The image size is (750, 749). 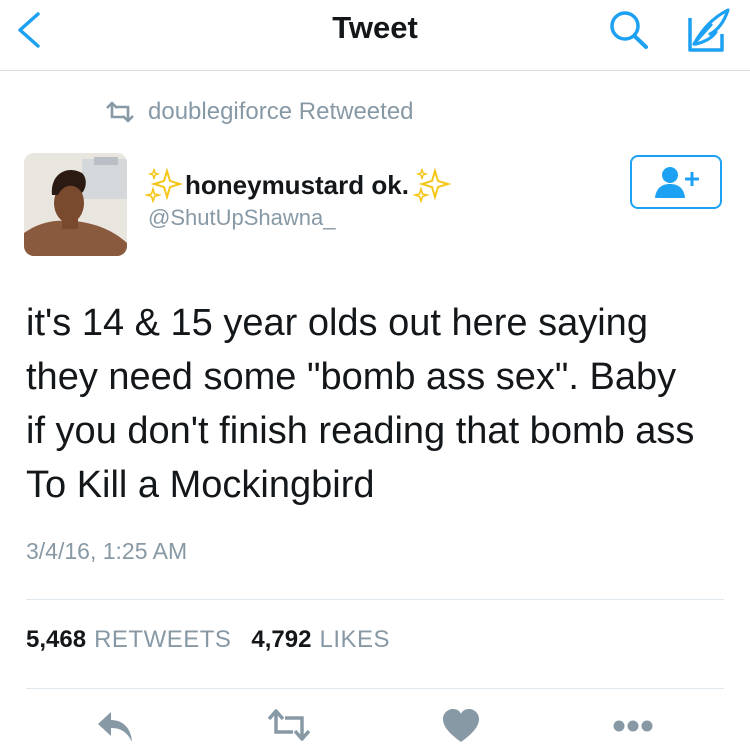 I want to click on compose-feather-icon, so click(x=709, y=30).